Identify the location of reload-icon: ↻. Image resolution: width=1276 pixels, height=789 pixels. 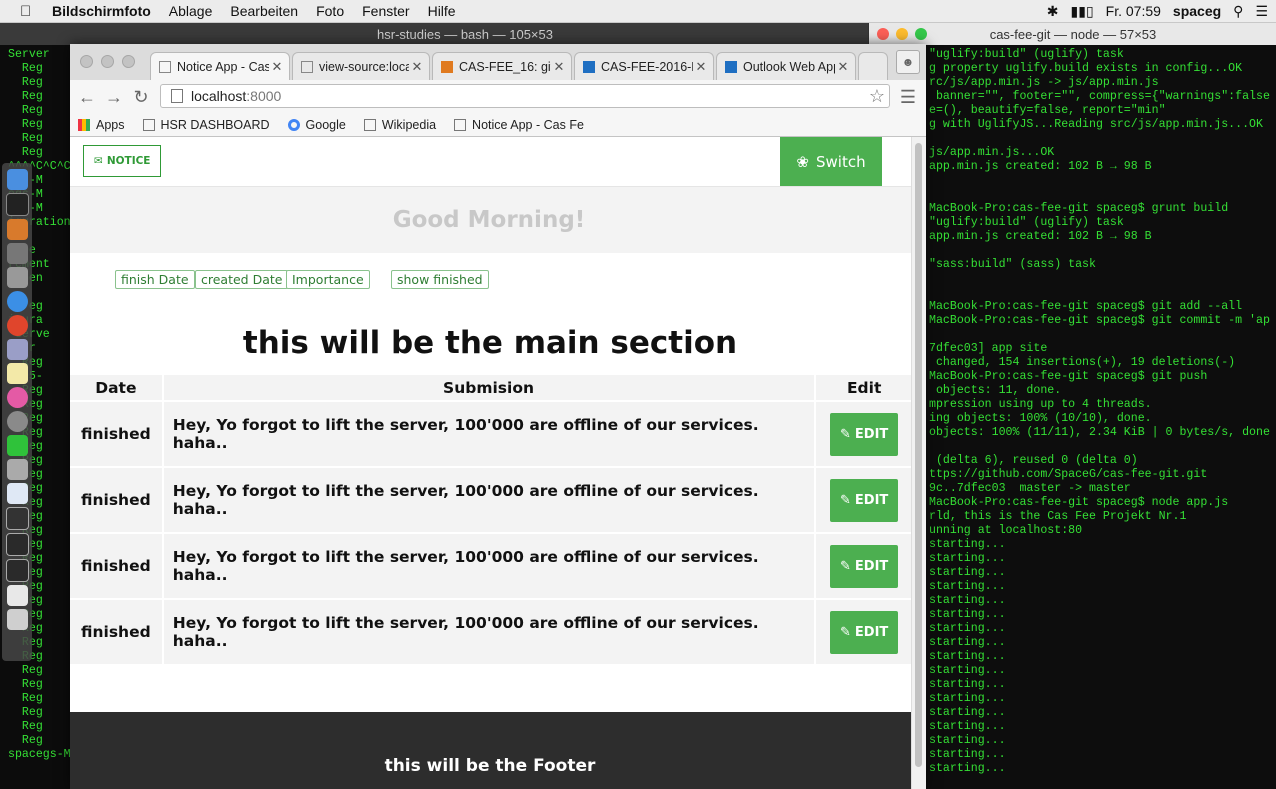
(141, 97).